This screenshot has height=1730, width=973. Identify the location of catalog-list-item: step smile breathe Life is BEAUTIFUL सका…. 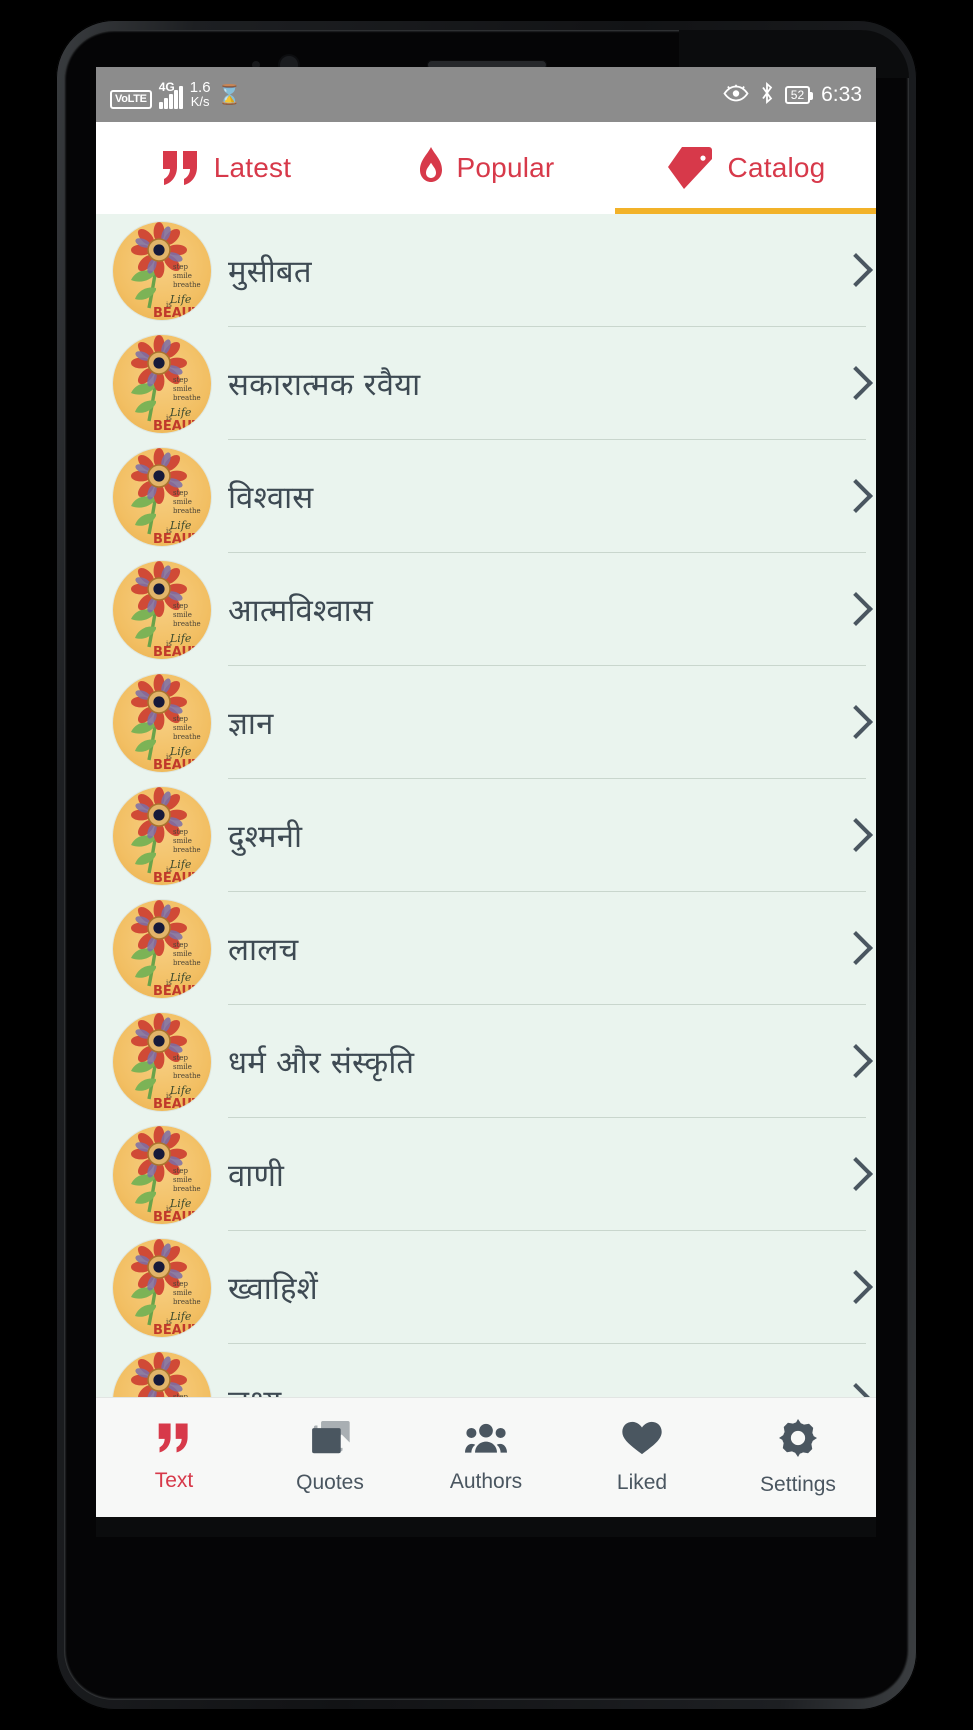
(486, 383).